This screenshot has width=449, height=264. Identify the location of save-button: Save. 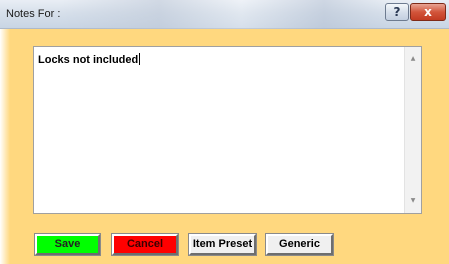
(67, 244).